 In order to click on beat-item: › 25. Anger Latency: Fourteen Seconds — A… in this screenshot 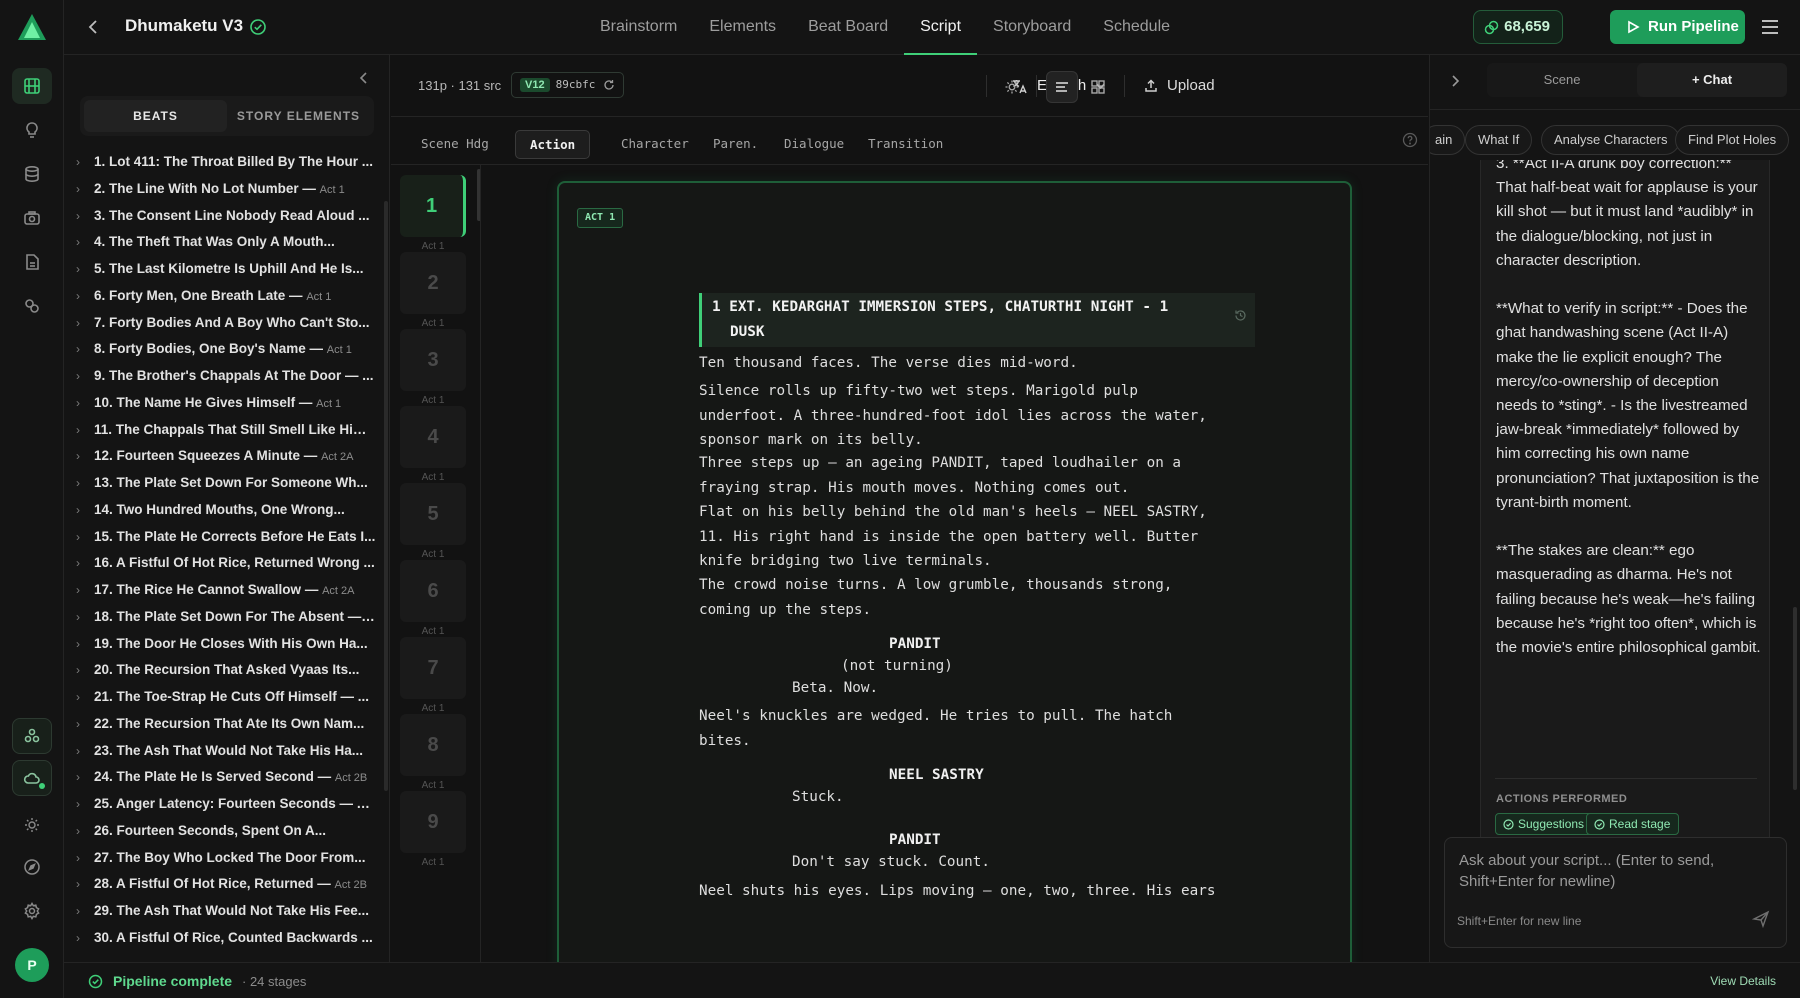, I will do `click(225, 804)`.